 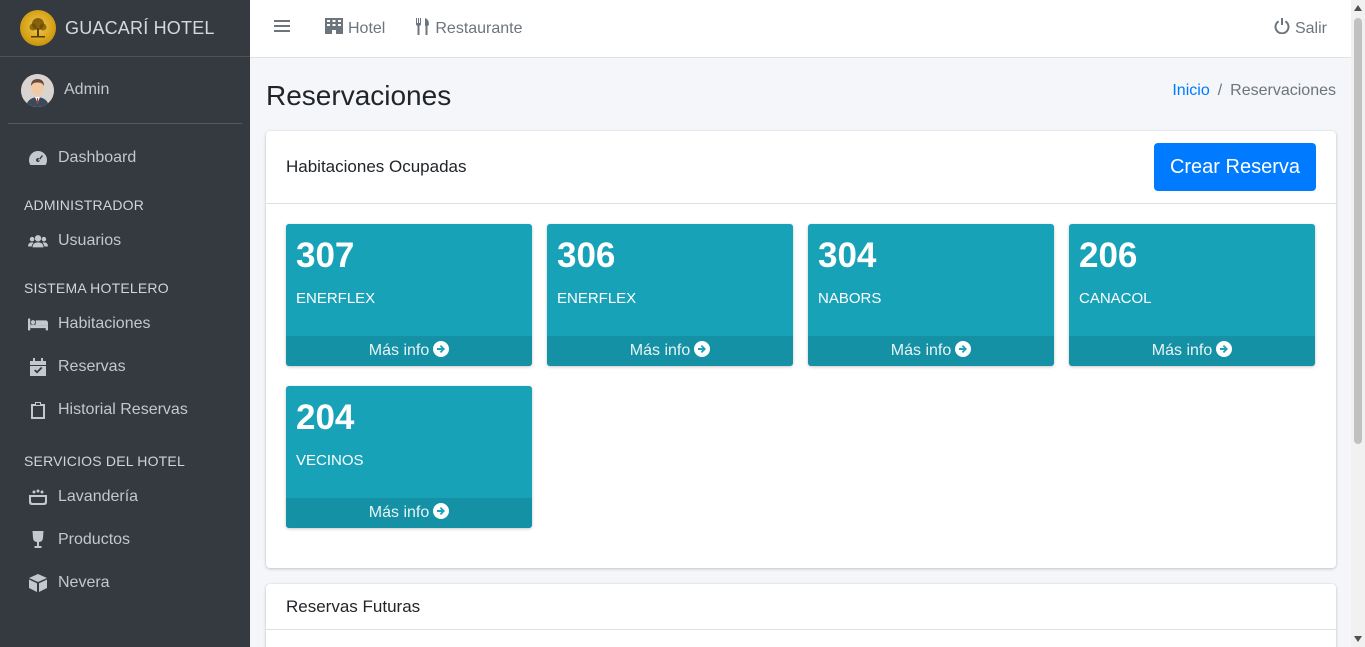 I want to click on sidebar-item-label: Habitaciones, so click(x=104, y=323).